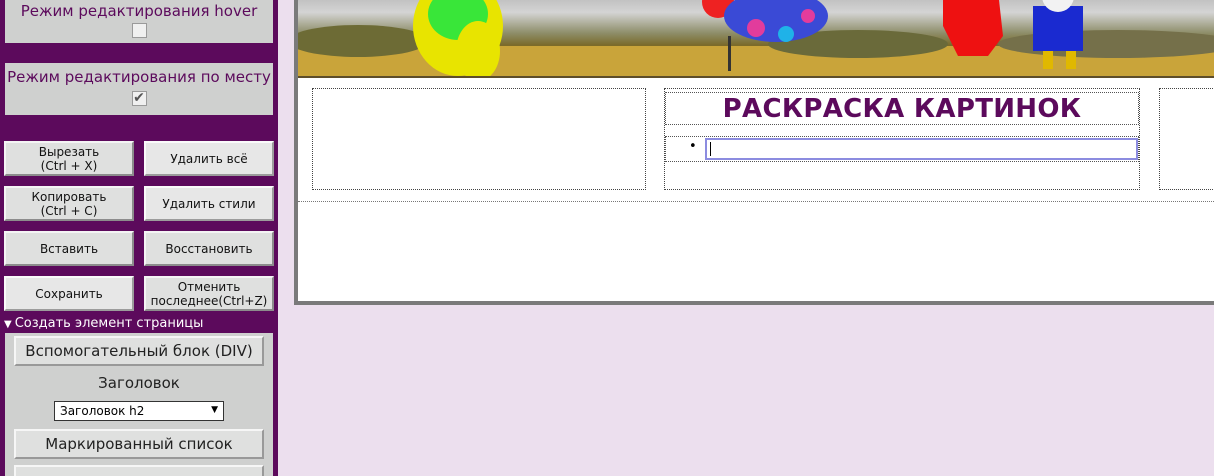 The image size is (1214, 476). What do you see at coordinates (69, 203) in the screenshot?
I see `copy-button: Копировать (Ctrl + C)` at bounding box center [69, 203].